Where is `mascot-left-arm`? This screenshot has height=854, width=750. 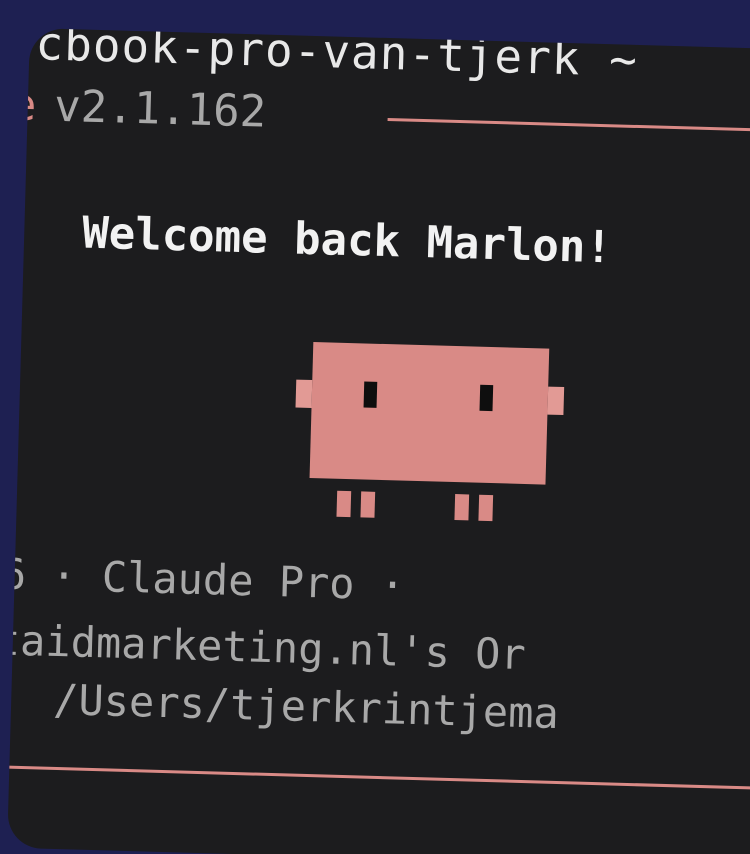 mascot-left-arm is located at coordinates (304, 394).